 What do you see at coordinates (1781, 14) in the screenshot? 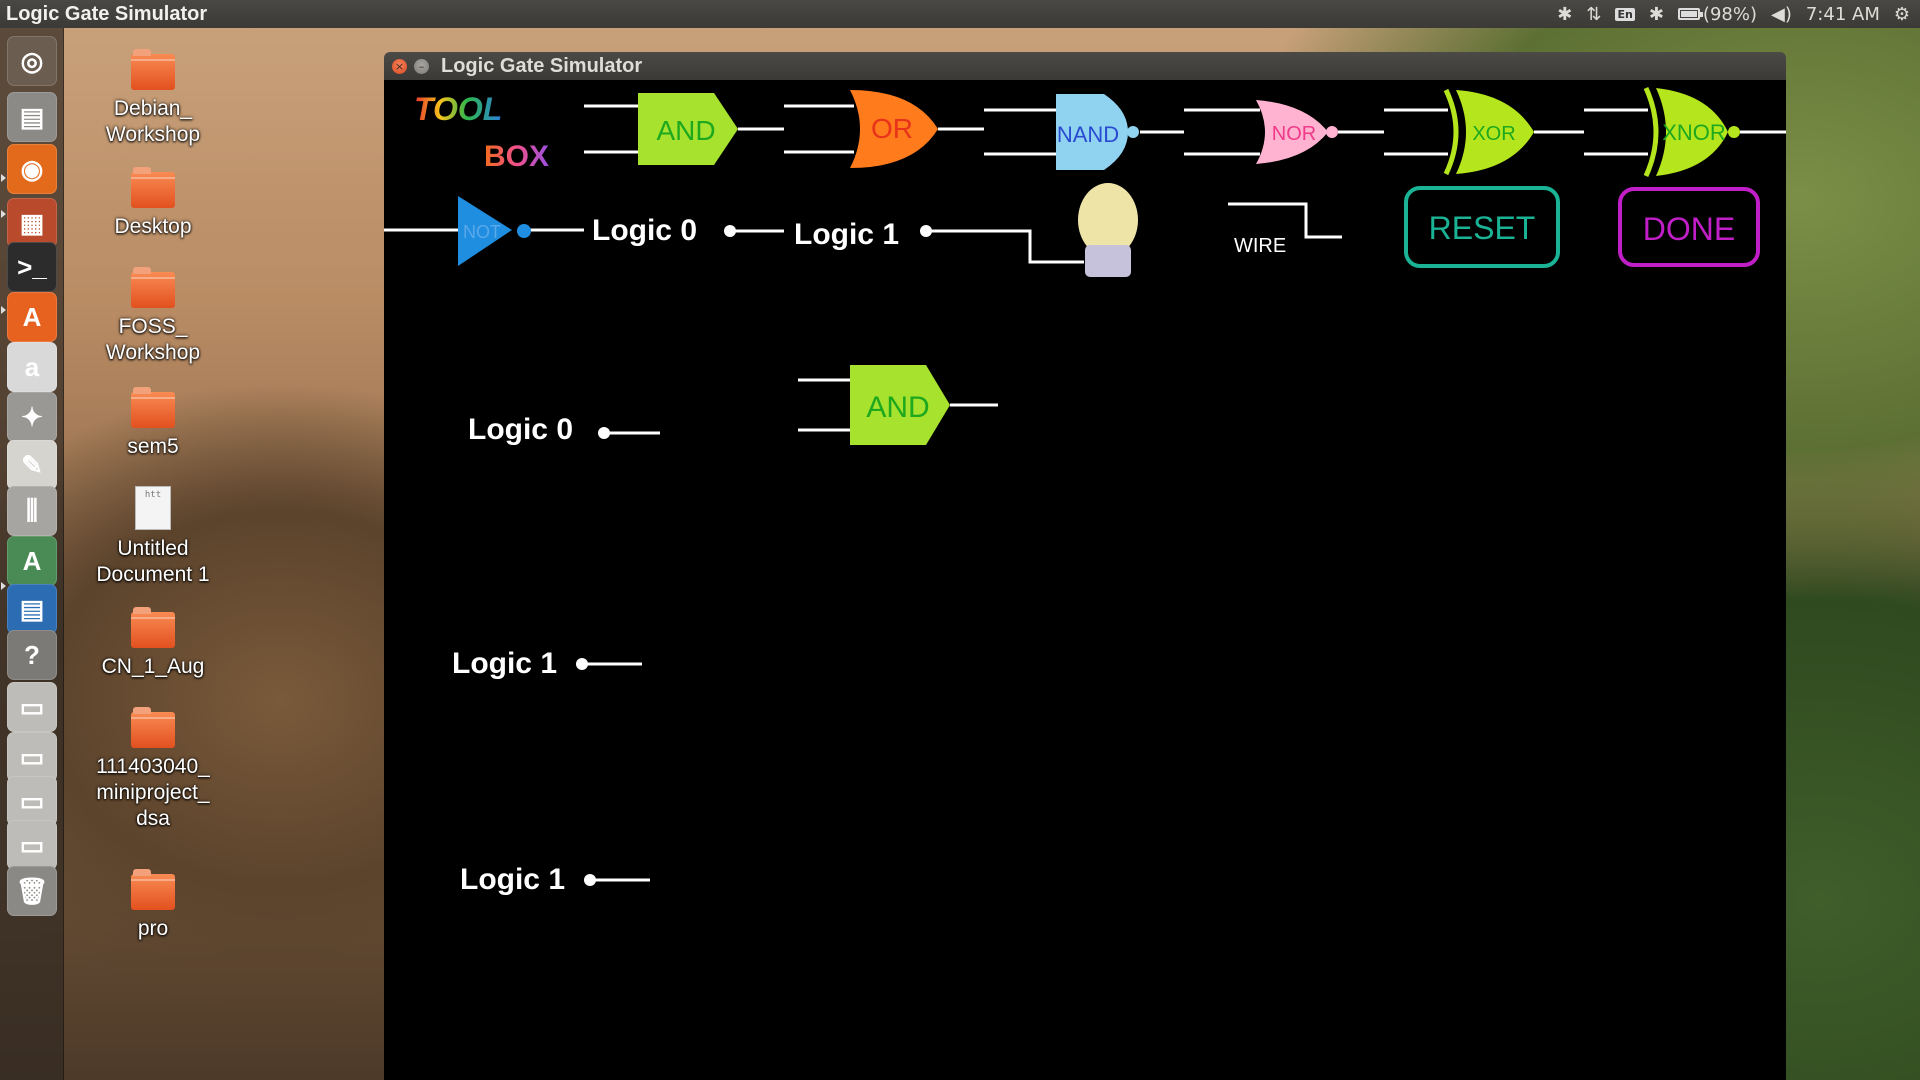
I see `volume-icon: ◀)` at bounding box center [1781, 14].